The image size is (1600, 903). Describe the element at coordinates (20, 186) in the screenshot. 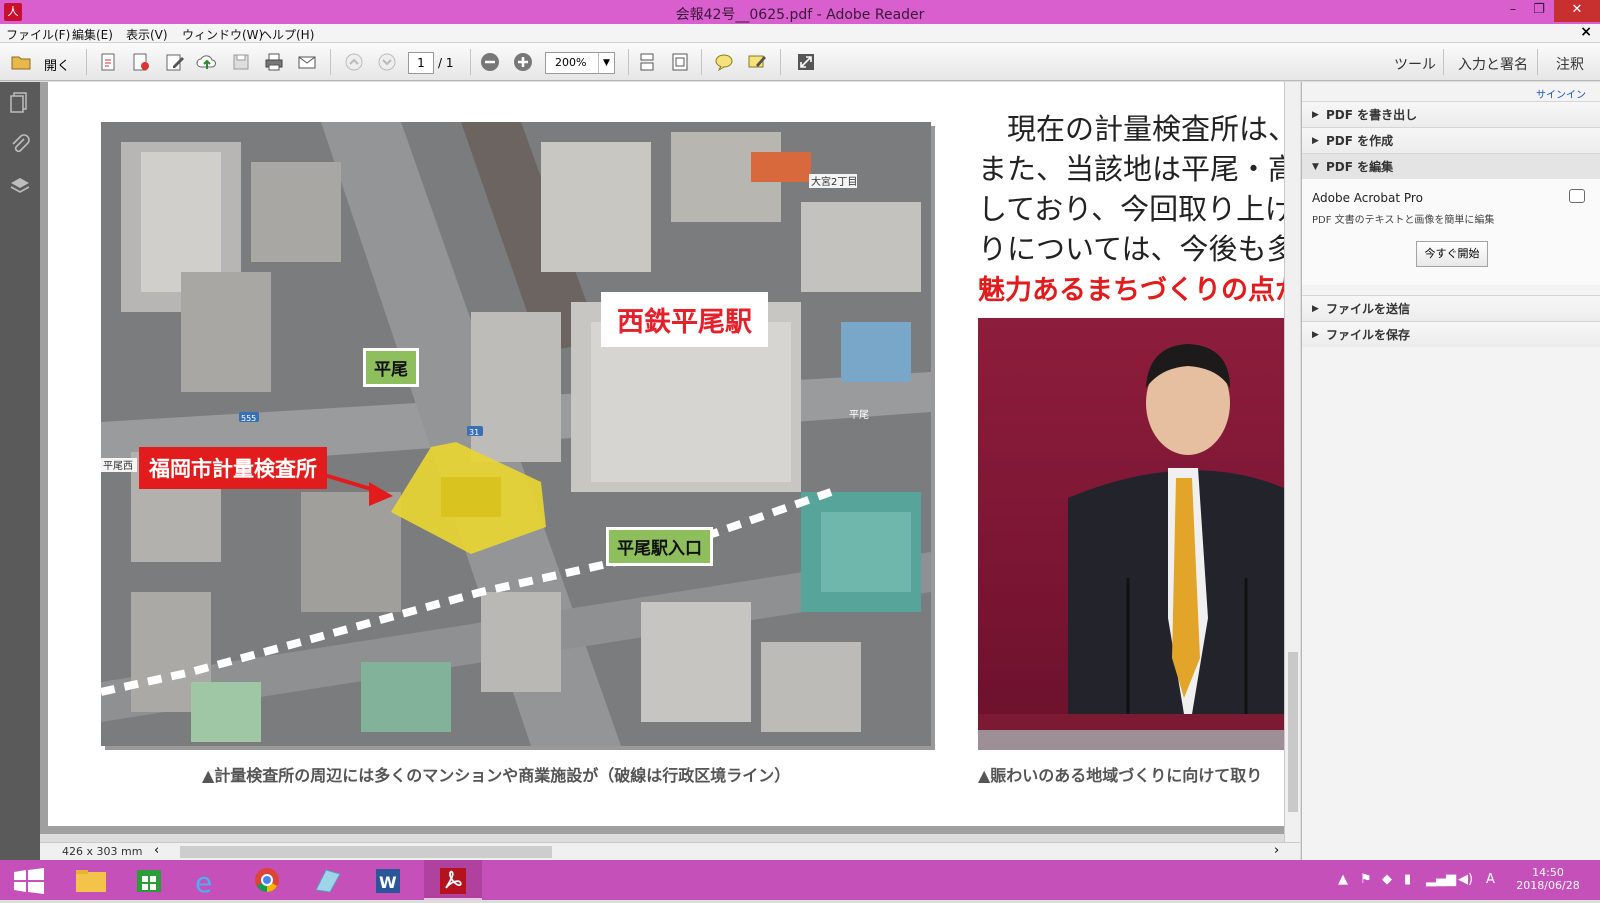

I see `layers-icon` at that location.